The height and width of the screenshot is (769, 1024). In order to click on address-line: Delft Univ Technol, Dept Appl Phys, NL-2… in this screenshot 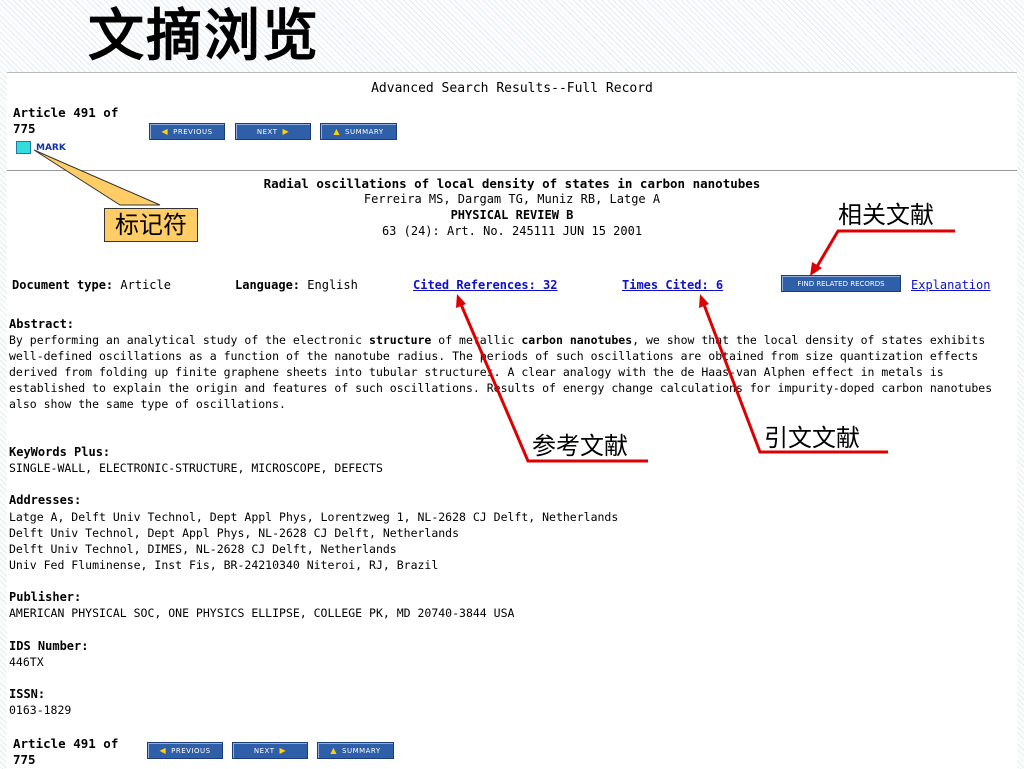, I will do `click(234, 533)`.